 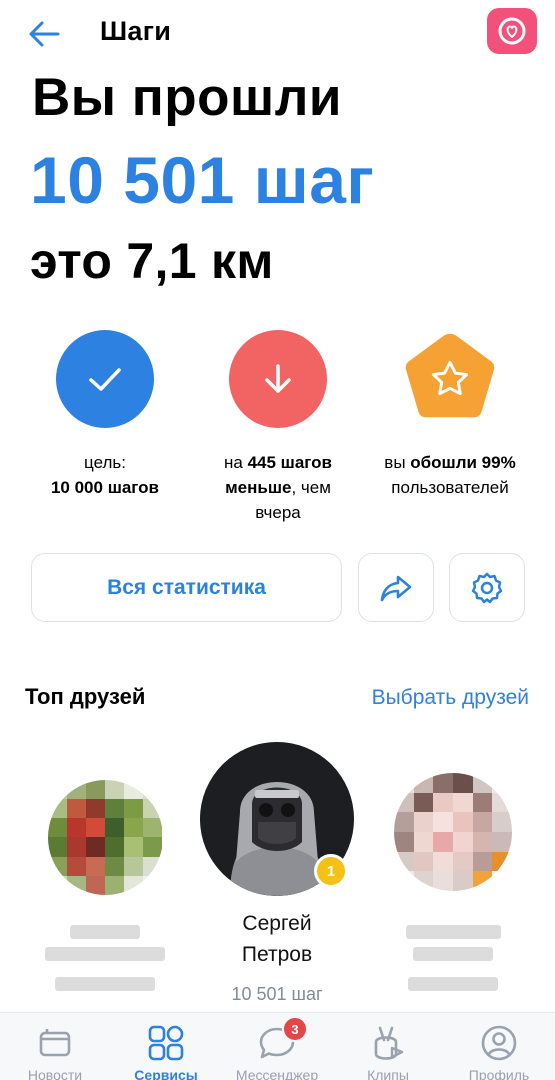 I want to click on share-icon, so click(x=396, y=588).